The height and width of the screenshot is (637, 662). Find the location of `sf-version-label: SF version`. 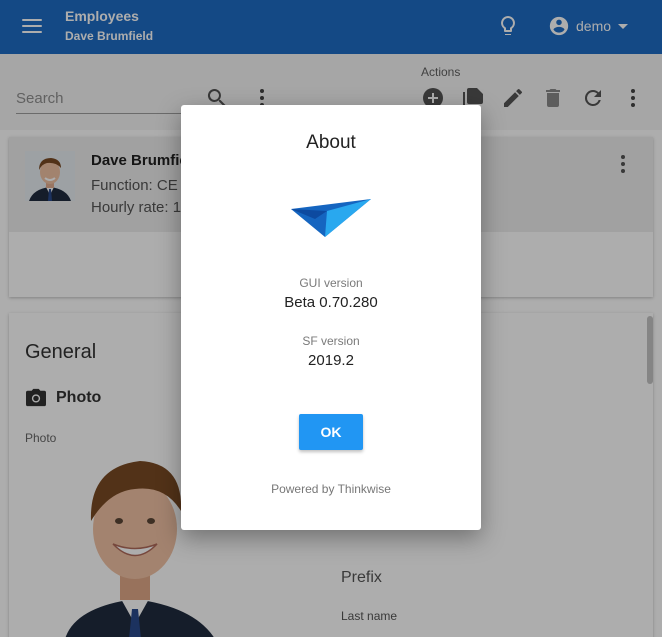

sf-version-label: SF version is located at coordinates (331, 341).